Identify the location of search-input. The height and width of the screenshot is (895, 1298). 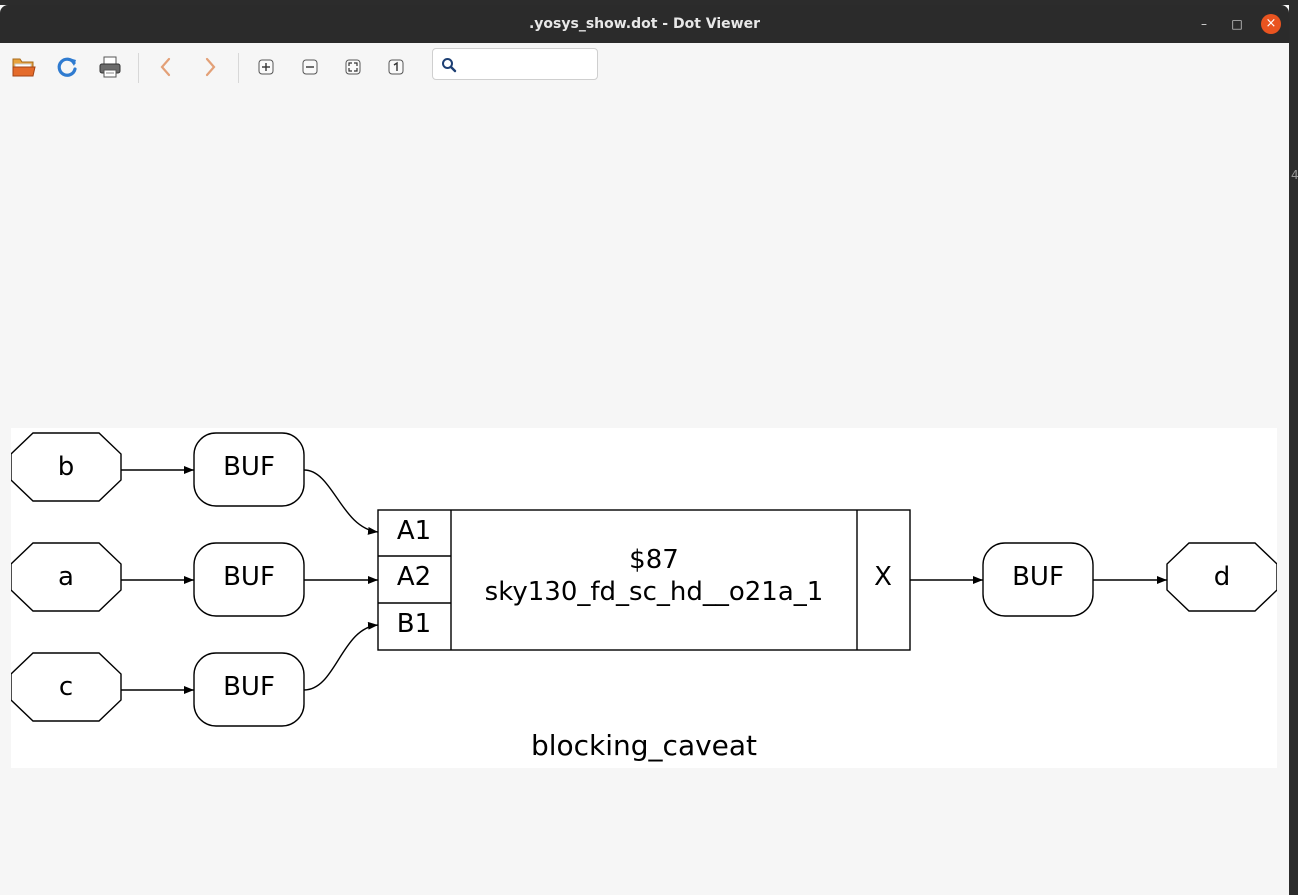
(528, 65).